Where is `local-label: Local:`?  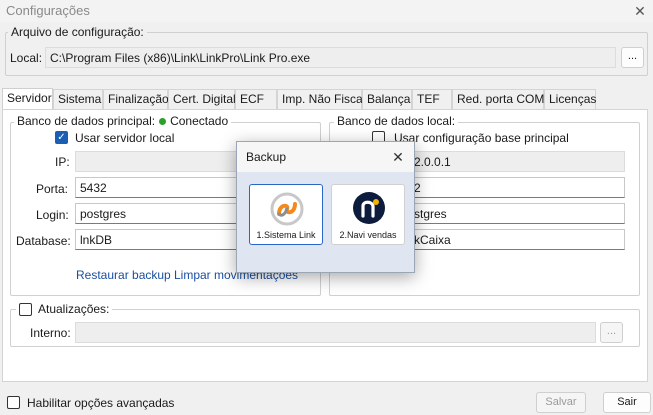 local-label: Local: is located at coordinates (26, 58).